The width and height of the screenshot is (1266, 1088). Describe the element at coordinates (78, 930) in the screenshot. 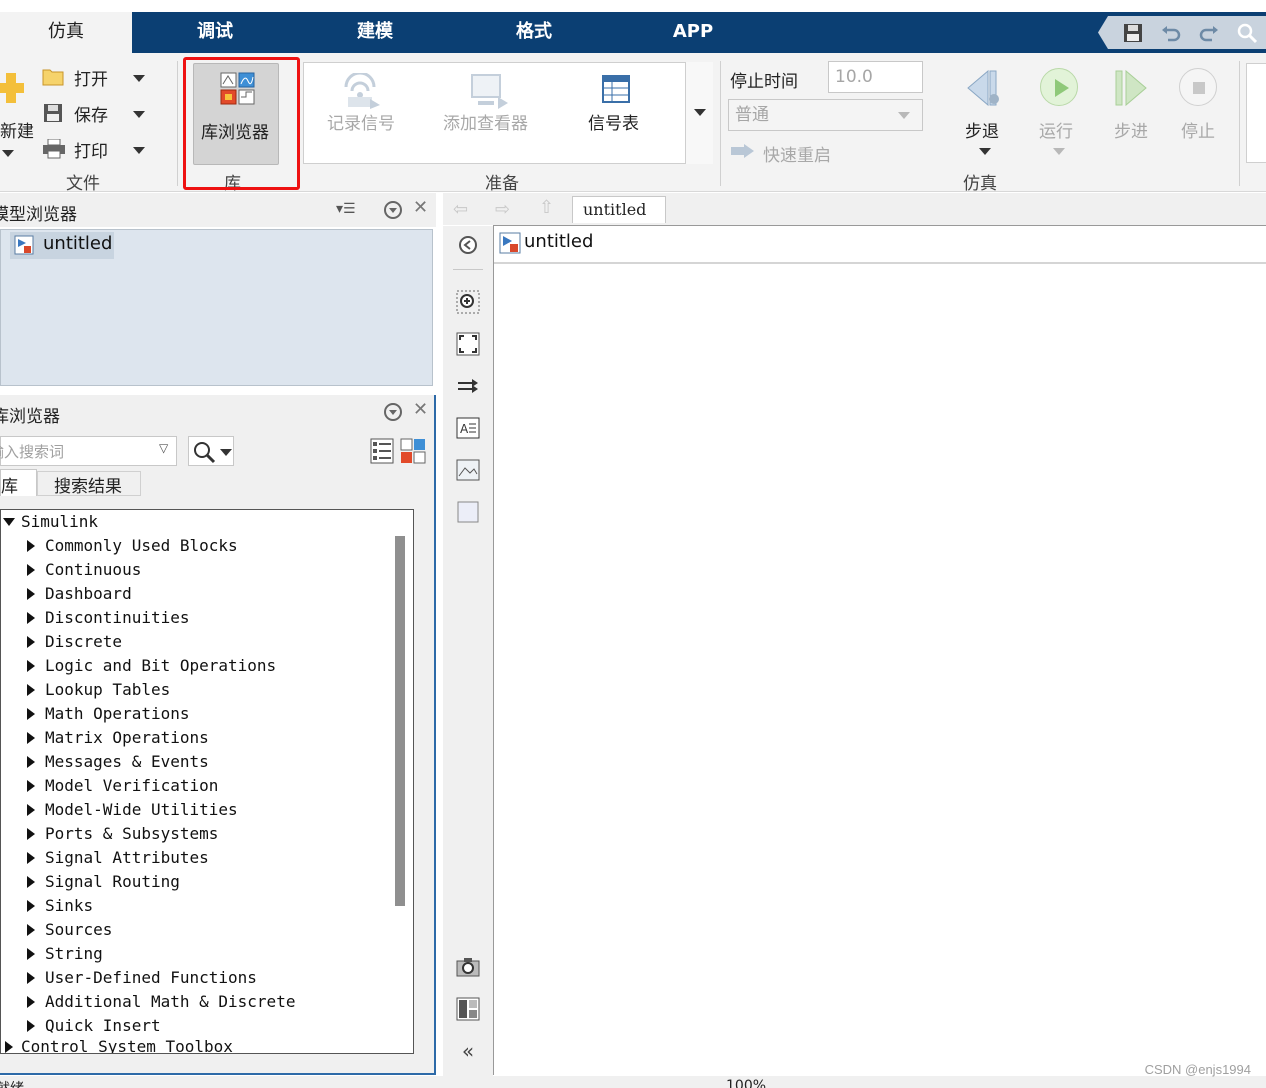

I see `tree-item: Sources` at that location.